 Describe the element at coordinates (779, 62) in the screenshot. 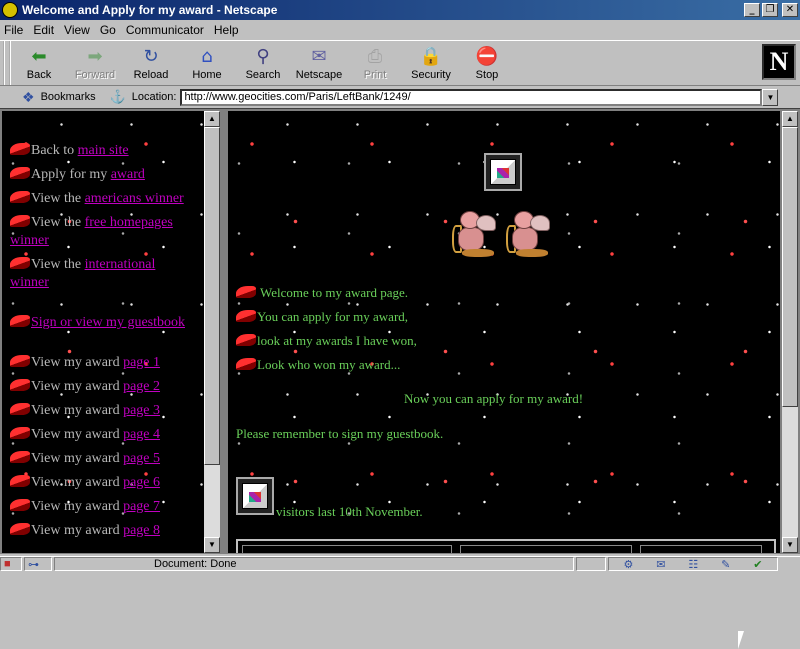

I see `netscape-logo: N` at that location.